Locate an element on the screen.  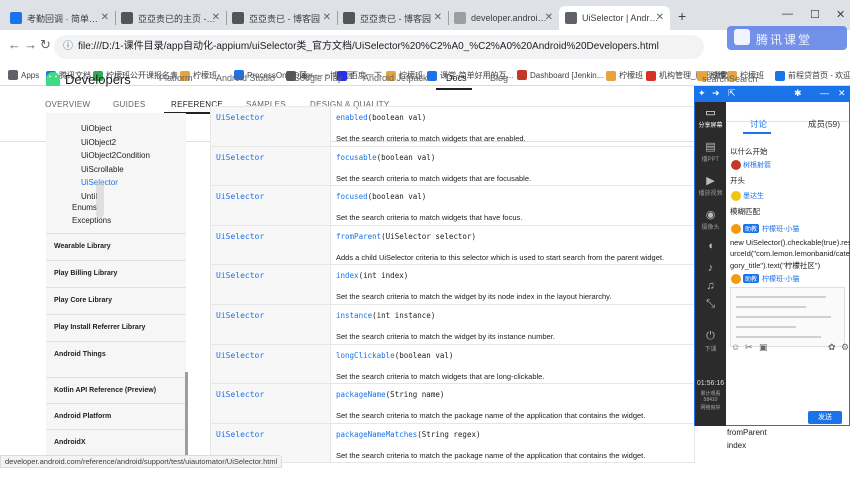
android-logo-icon is located at coordinates (53, 78).